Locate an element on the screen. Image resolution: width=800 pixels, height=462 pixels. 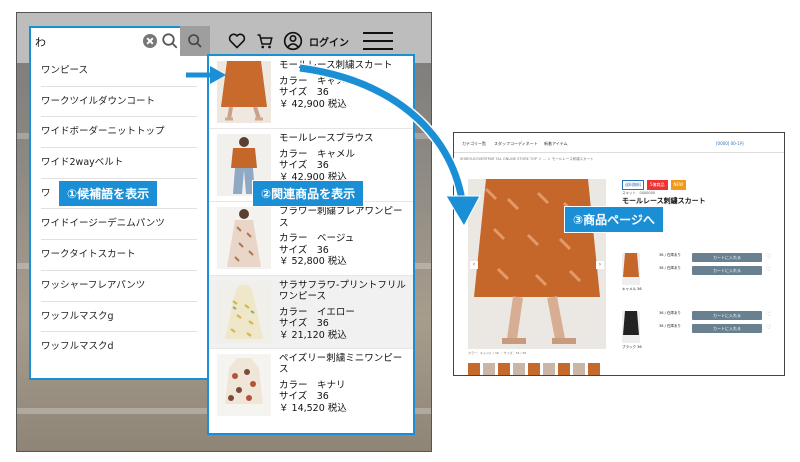
step-badge-1: ①候補語を表示 is located at coordinates (108, 193).